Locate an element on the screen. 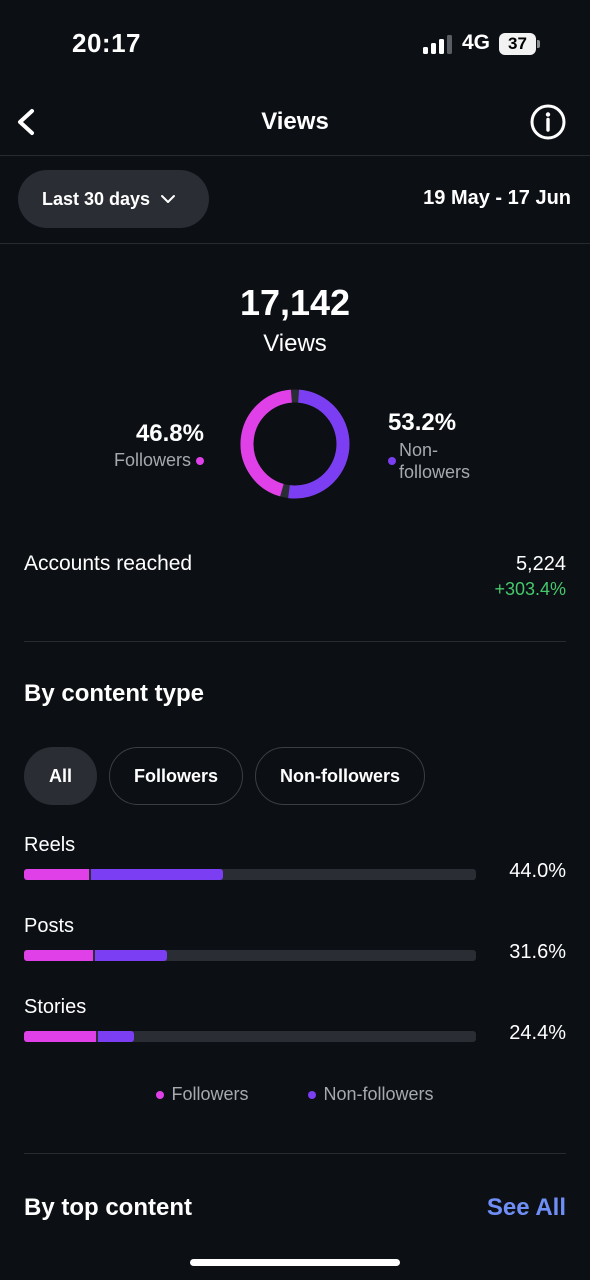  date-range-label: Last 30 days is located at coordinates (96, 198).